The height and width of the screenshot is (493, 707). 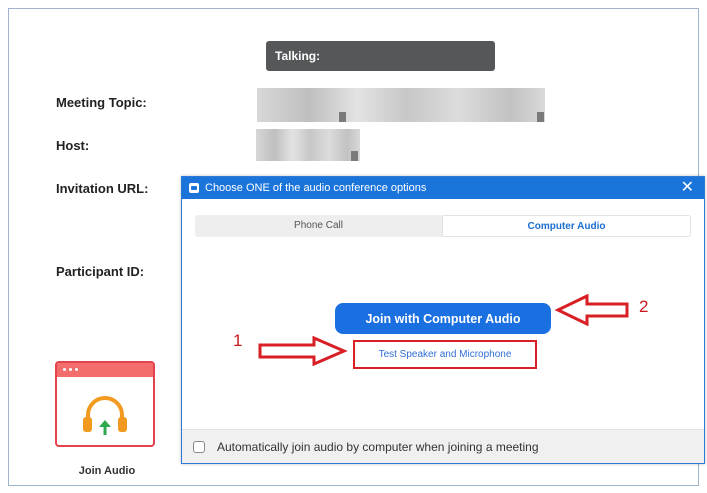 What do you see at coordinates (238, 340) in the screenshot?
I see `annotation-step-1: 1` at bounding box center [238, 340].